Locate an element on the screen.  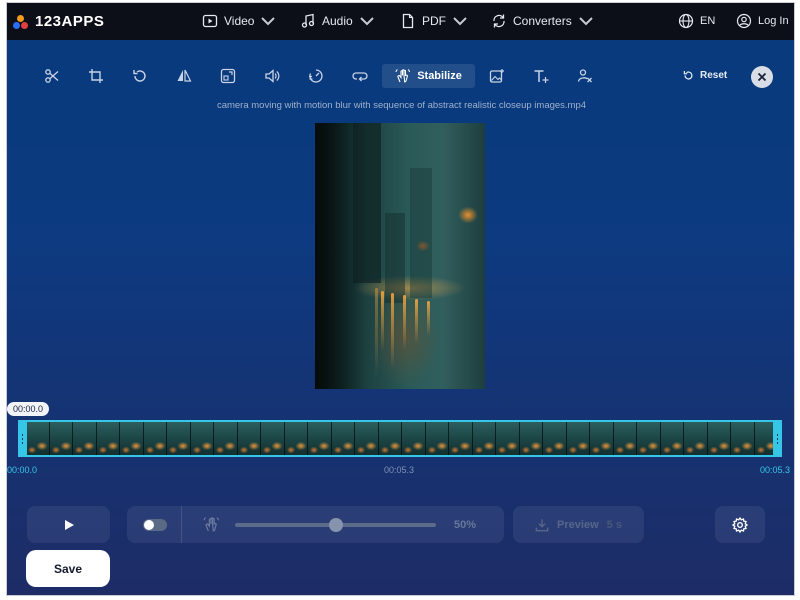
tool-add-text is located at coordinates (541, 76).